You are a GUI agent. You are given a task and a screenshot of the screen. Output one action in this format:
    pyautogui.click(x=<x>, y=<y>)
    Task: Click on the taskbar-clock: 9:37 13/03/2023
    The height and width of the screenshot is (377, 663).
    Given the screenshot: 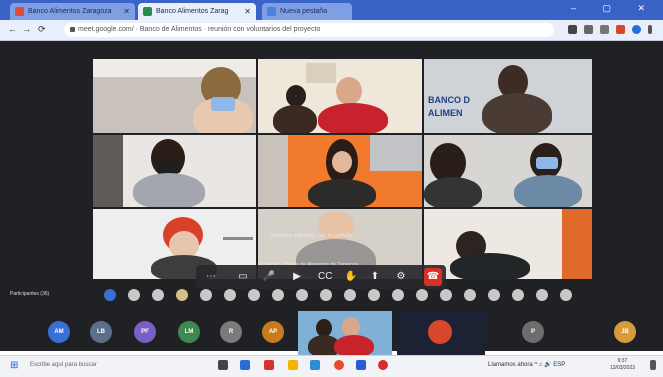 What is the action you would take?
    pyautogui.click(x=622, y=365)
    